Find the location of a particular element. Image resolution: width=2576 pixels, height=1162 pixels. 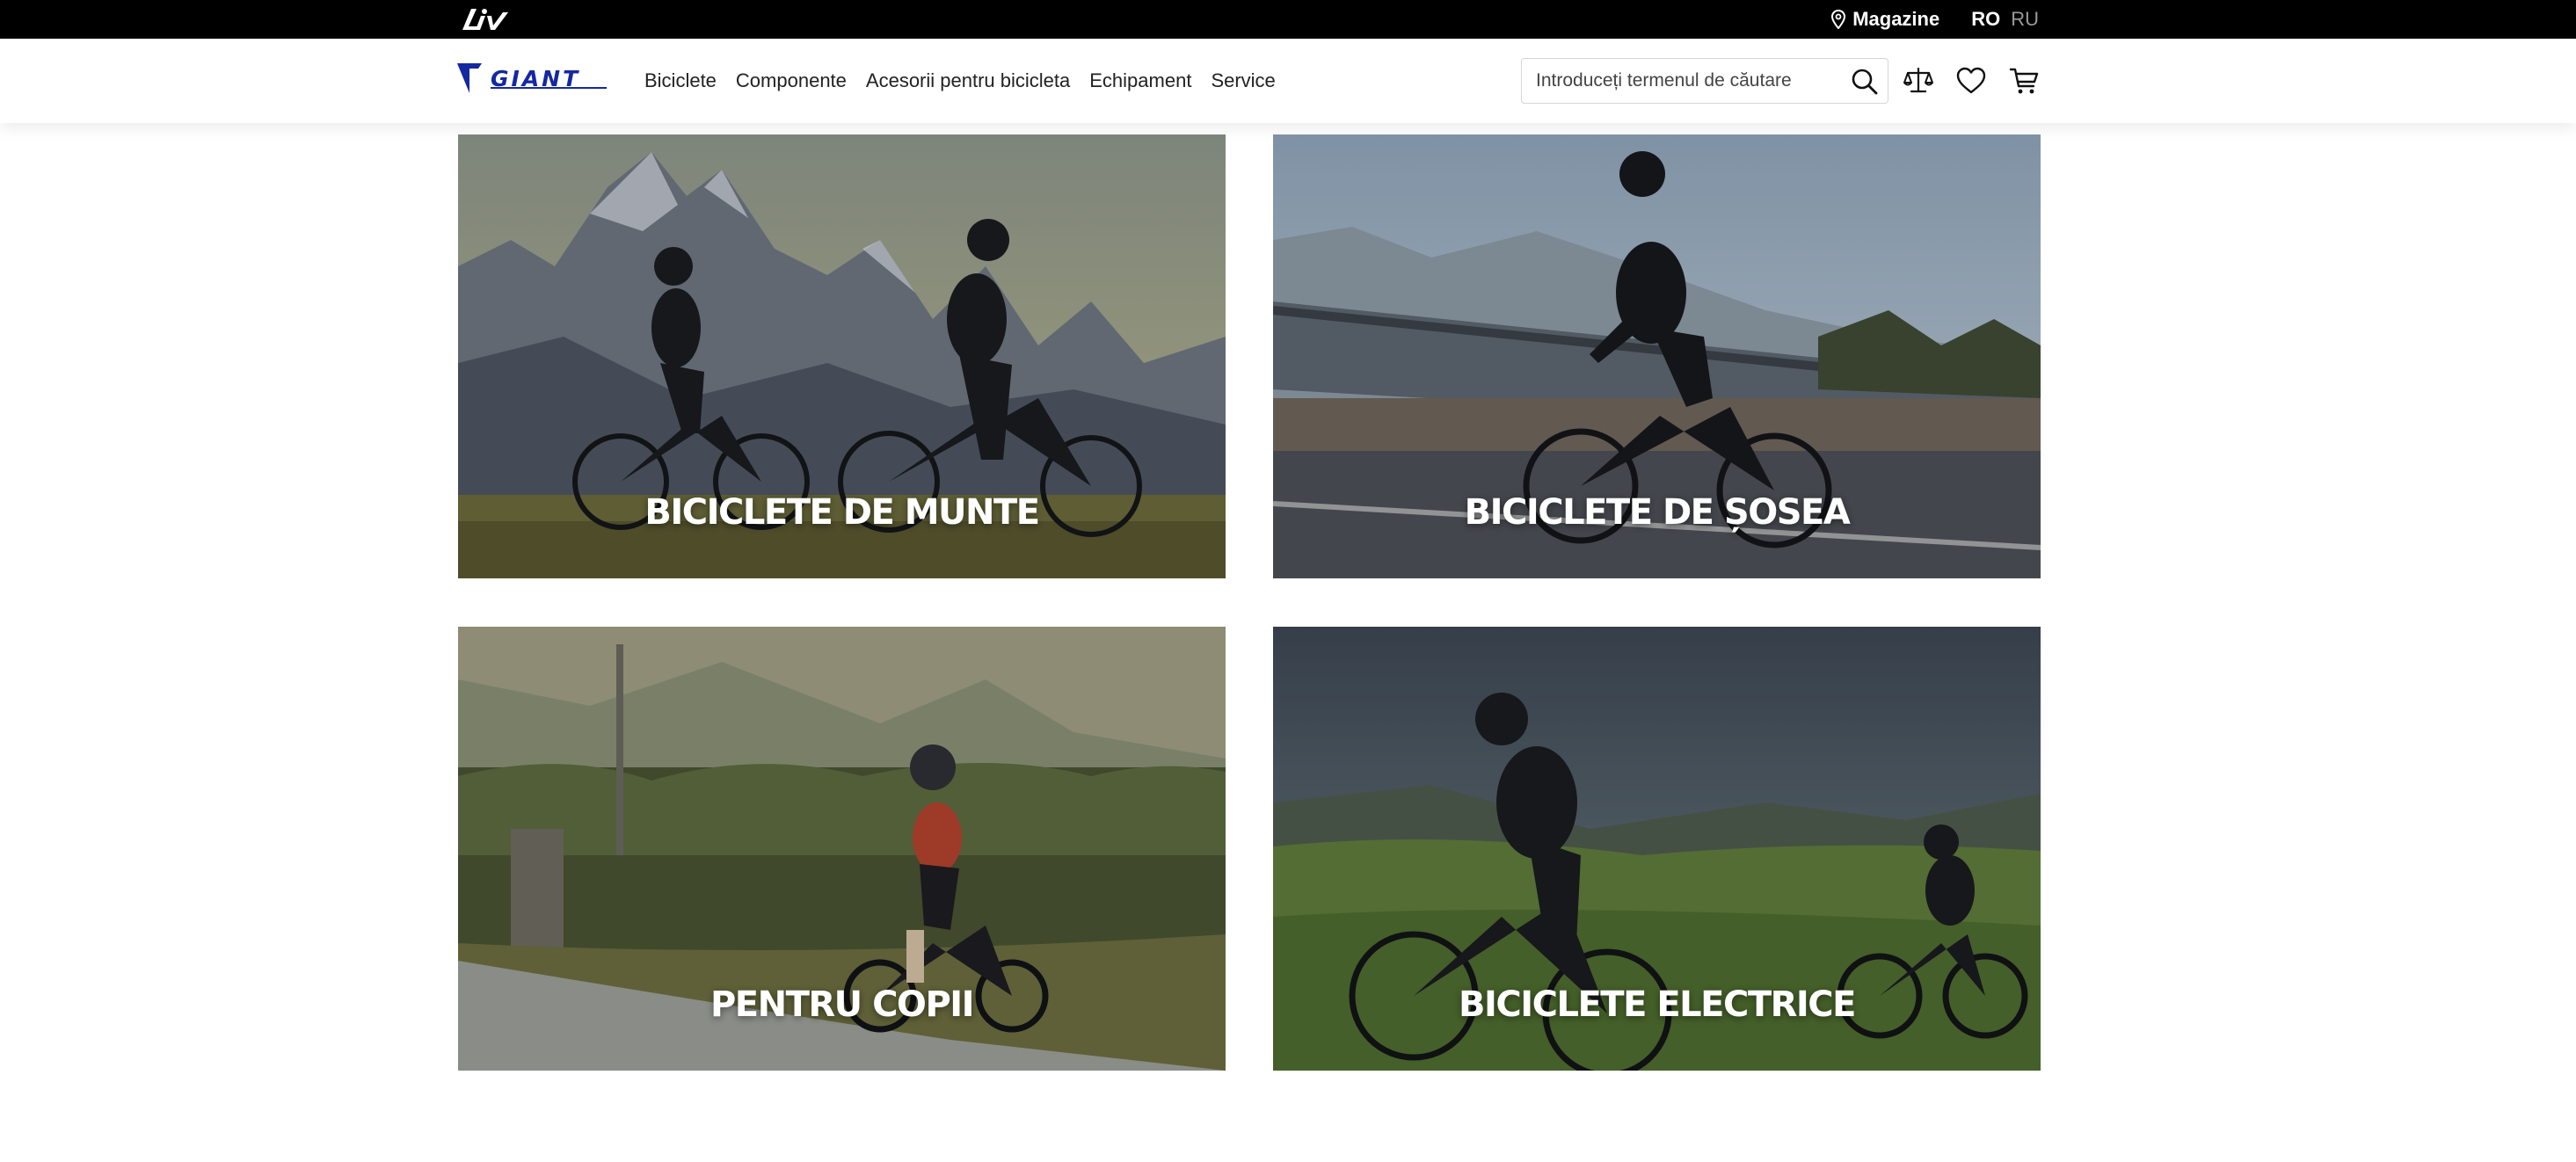

category-tile-kids: PENTRU COPII is located at coordinates (842, 849).